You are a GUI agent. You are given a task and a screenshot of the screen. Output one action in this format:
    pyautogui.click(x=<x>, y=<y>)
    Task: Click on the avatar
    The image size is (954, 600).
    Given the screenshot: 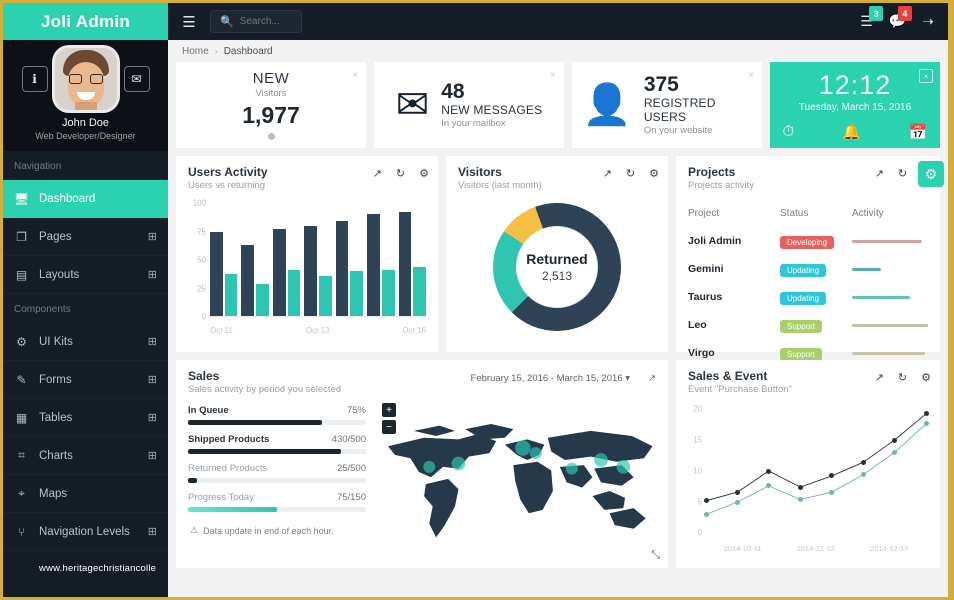 What is the action you would take?
    pyautogui.click(x=85, y=79)
    